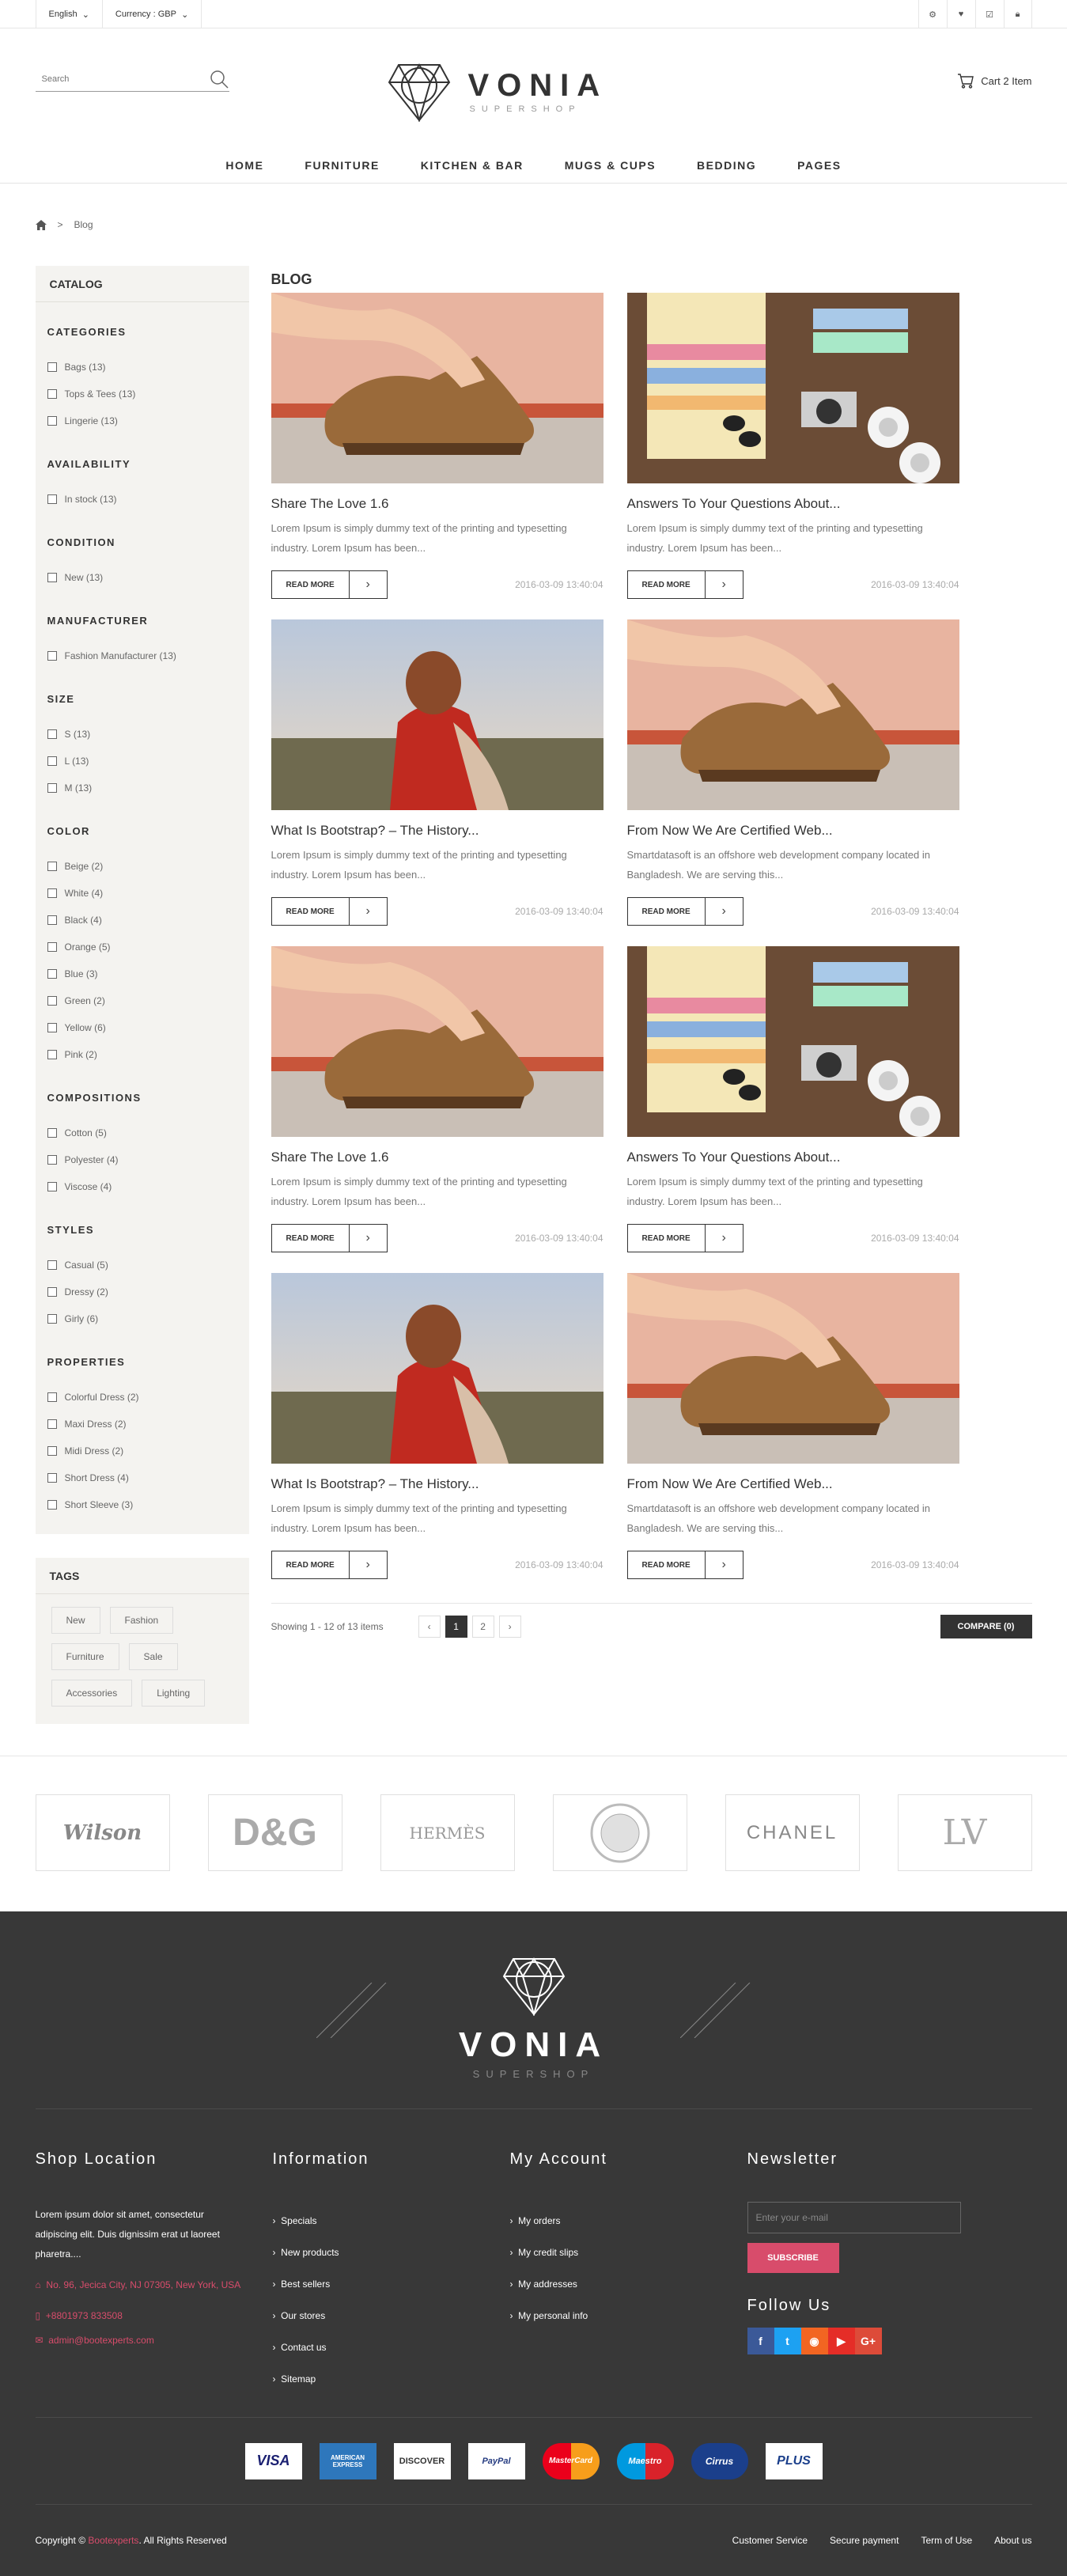 This screenshot has height=2576, width=1067. Describe the element at coordinates (142, 1318) in the screenshot. I see `filter-checkbox: Girly (6)` at that location.